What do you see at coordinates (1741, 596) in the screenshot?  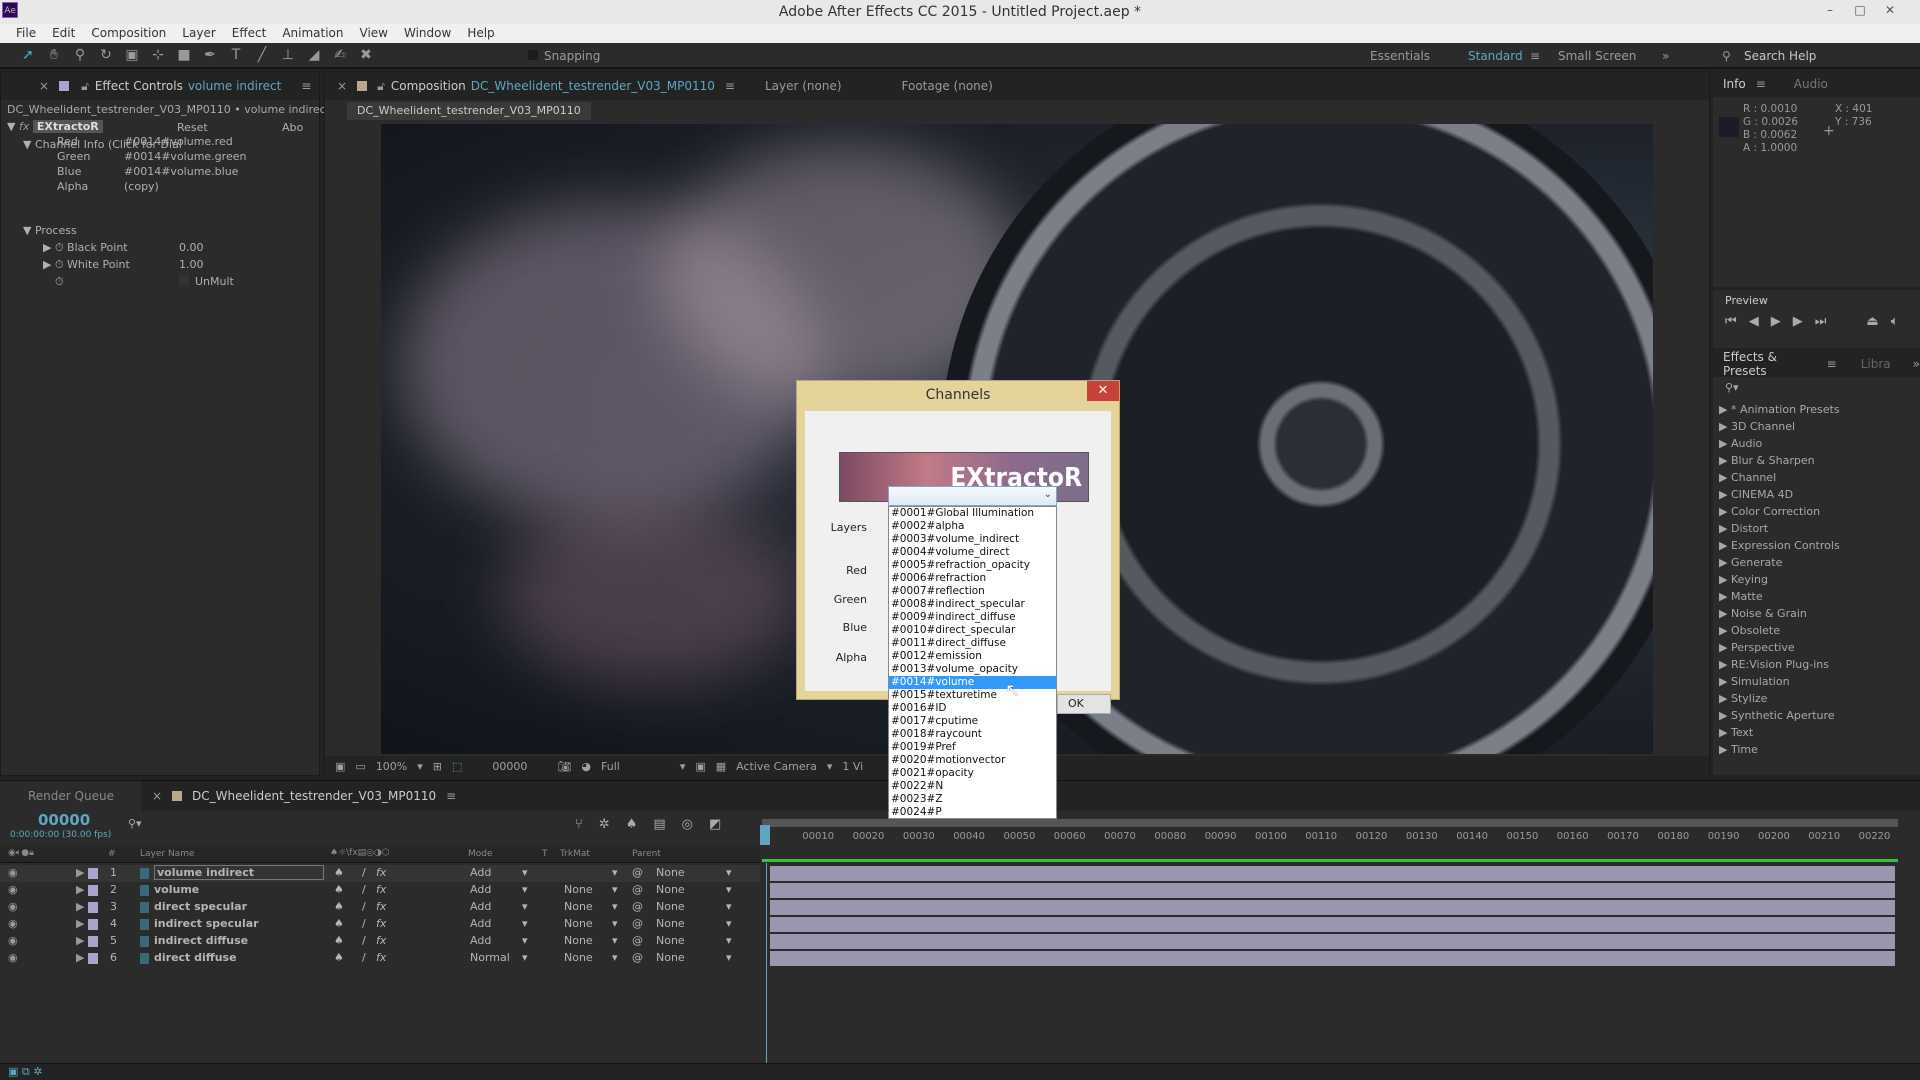 I see `effects-category: ▶ Matte` at bounding box center [1741, 596].